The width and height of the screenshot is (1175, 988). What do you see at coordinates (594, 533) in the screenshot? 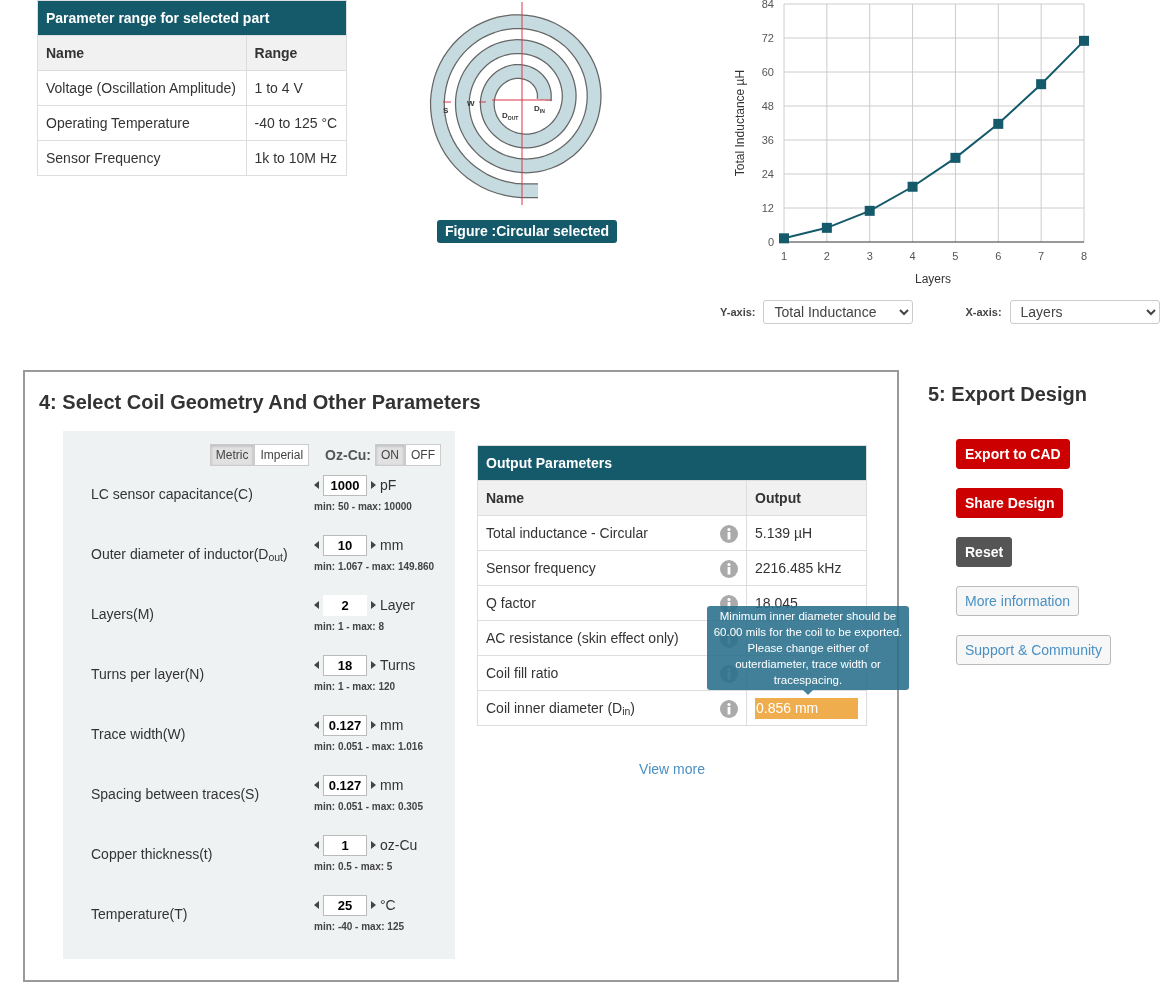
I see `table-cell: Total inductance - Circular` at bounding box center [594, 533].